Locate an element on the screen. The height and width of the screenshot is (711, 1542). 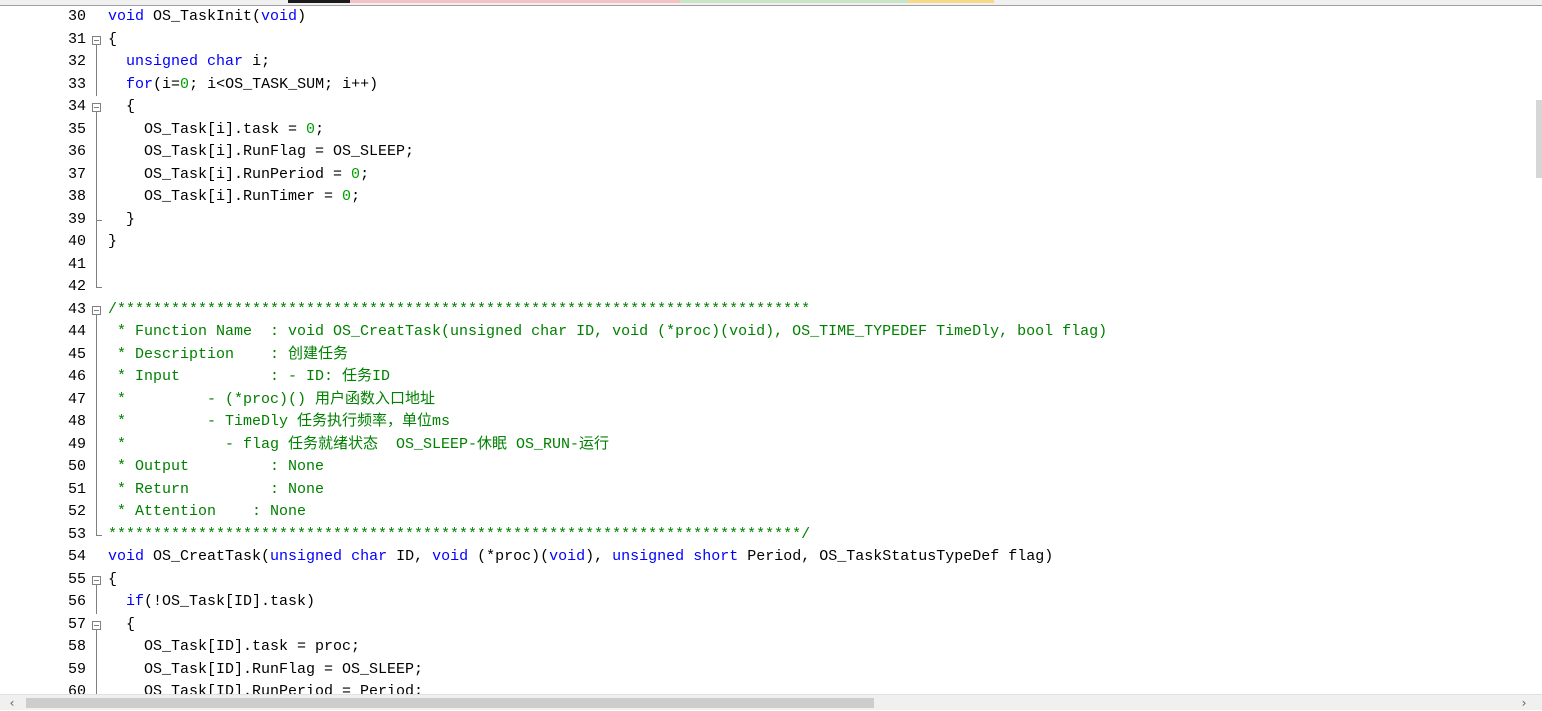
scroll-right-arrow-icon: › is located at coordinates (1524, 703).